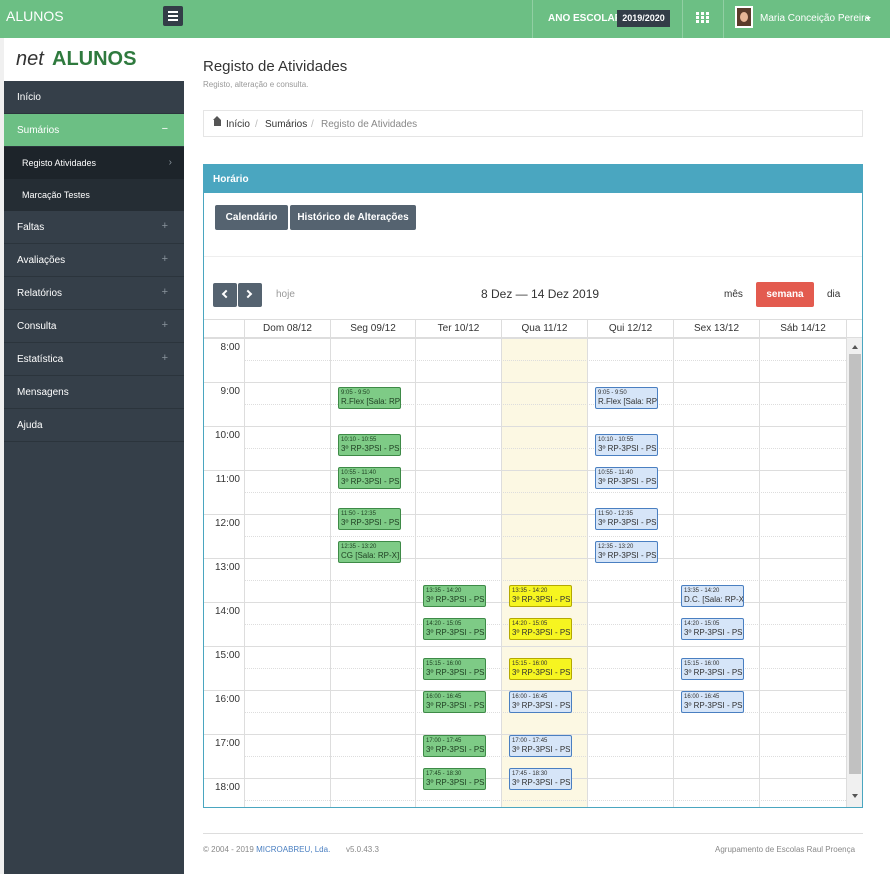 The image size is (890, 874). What do you see at coordinates (170, 162) in the screenshot?
I see `chevron-right-icon: ›` at bounding box center [170, 162].